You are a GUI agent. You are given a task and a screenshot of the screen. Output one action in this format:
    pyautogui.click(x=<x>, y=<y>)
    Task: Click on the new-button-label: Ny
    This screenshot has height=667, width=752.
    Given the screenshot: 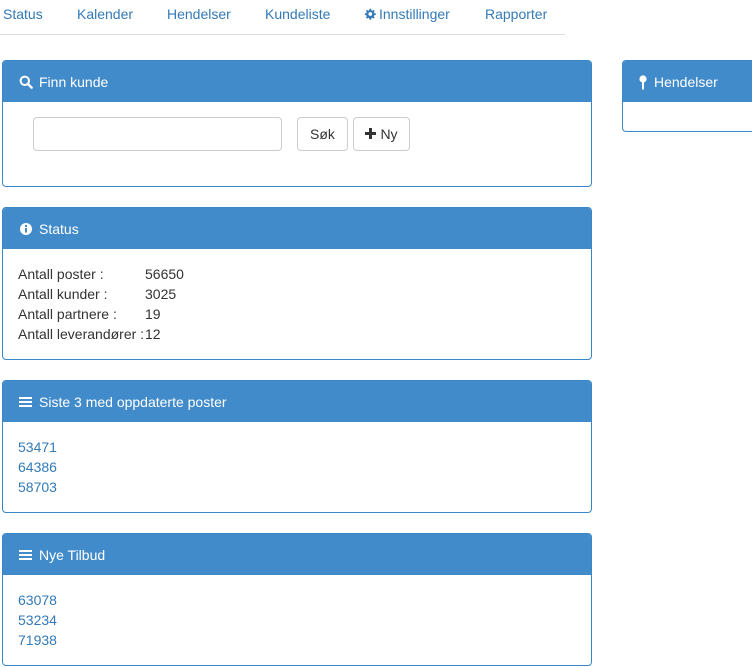 What is the action you would take?
    pyautogui.click(x=389, y=134)
    